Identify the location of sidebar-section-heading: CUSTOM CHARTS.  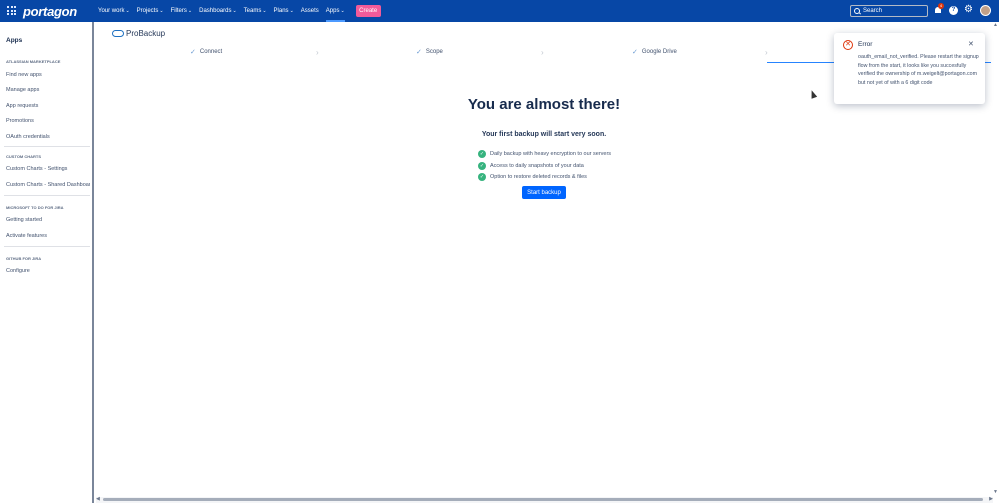
(24, 156).